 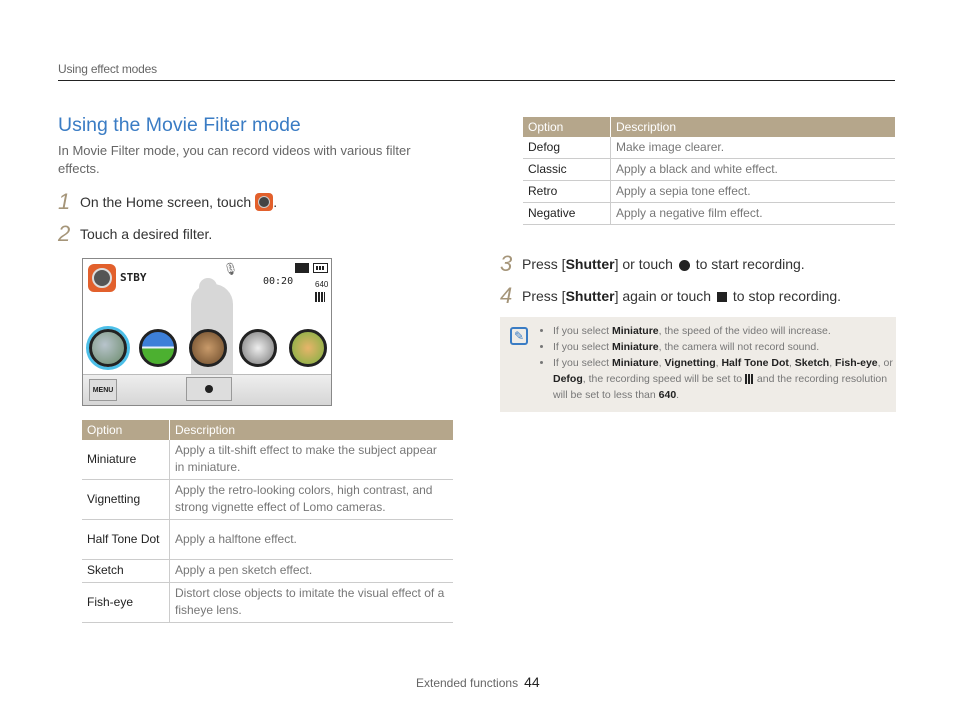 What do you see at coordinates (103, 390) in the screenshot?
I see `menu-button: MENU` at bounding box center [103, 390].